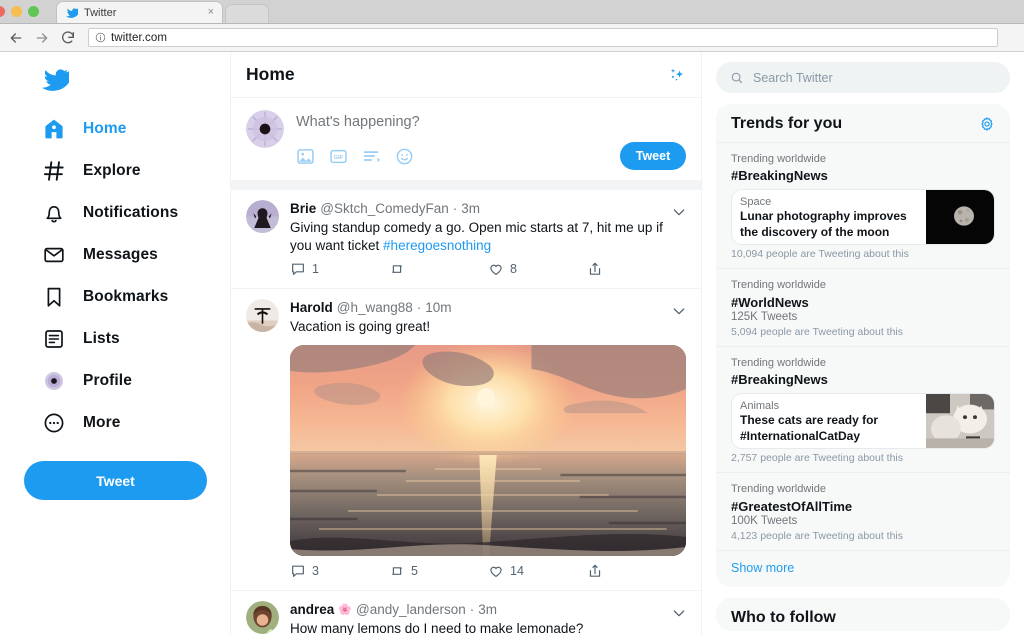  Describe the element at coordinates (466, 144) in the screenshot. I see `tweet-composer: What's happening? GIF Tweet` at that location.